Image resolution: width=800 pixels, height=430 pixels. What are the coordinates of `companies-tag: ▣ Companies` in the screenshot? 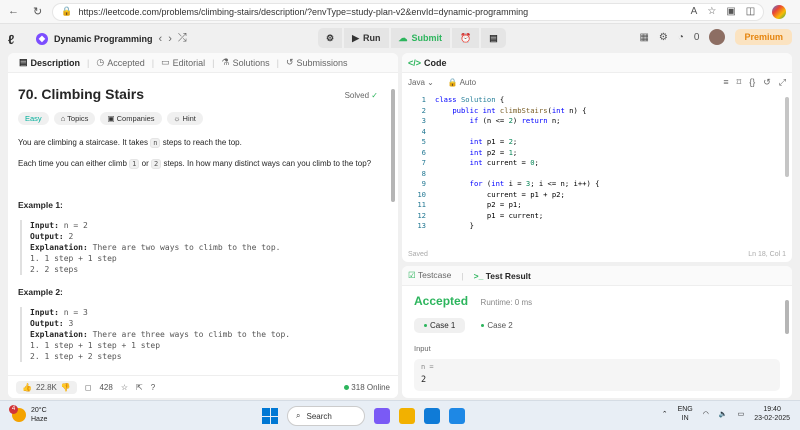 It's located at (131, 118).